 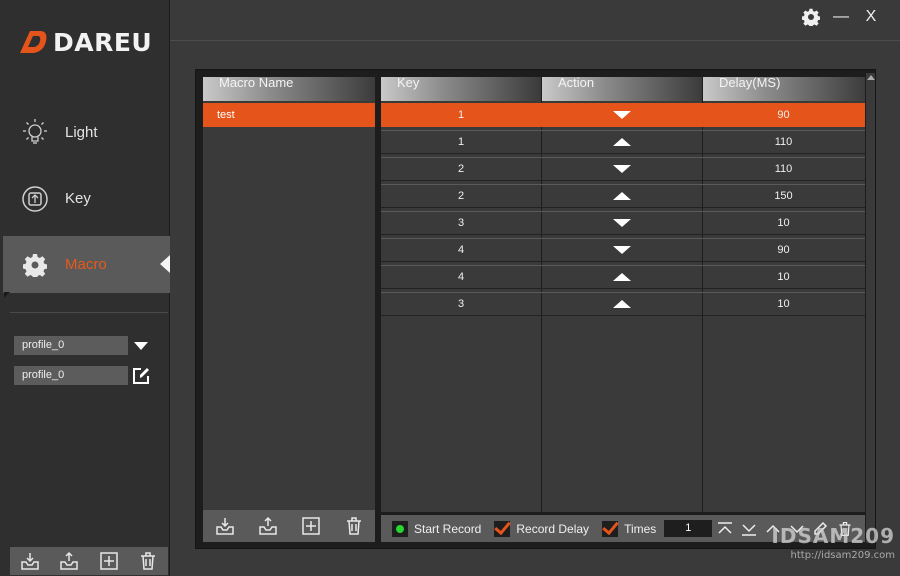 What do you see at coordinates (553, 528) in the screenshot?
I see `record-delay-label: Record Delay` at bounding box center [553, 528].